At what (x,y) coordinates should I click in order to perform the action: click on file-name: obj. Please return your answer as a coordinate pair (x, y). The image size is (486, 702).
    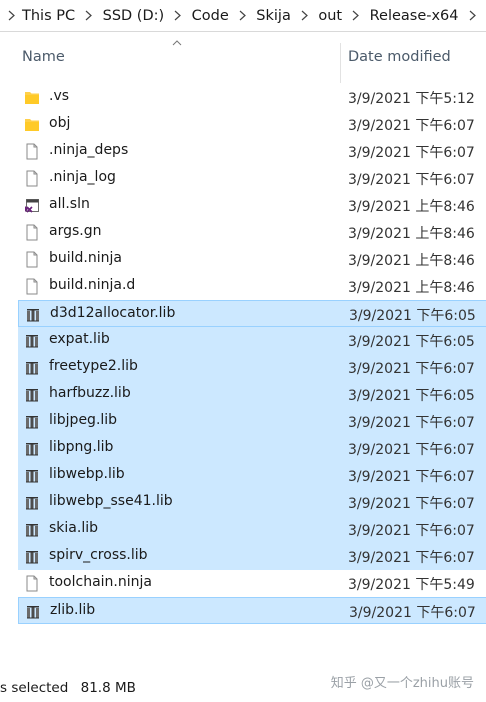
    Looking at the image, I should click on (60, 123).